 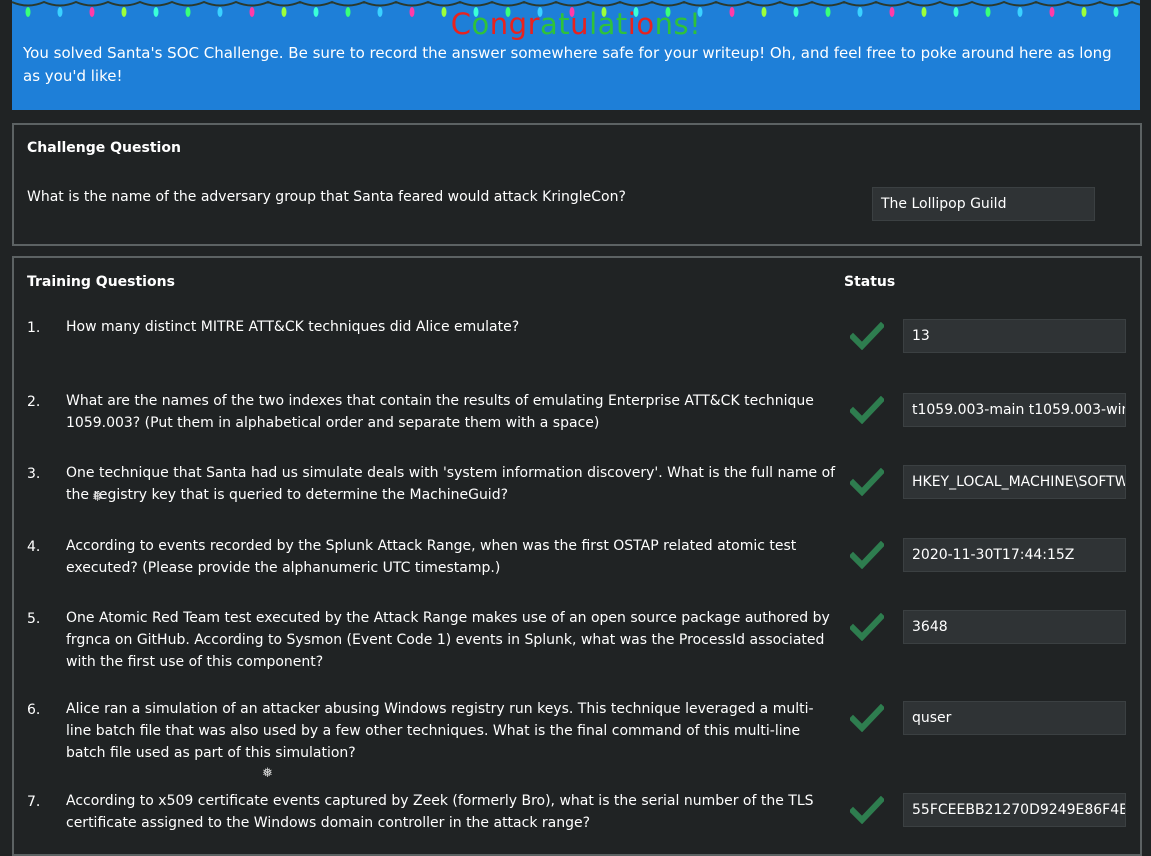 I want to click on training-answer-field: t1059.003-main t1059.003-win, so click(x=1014, y=410).